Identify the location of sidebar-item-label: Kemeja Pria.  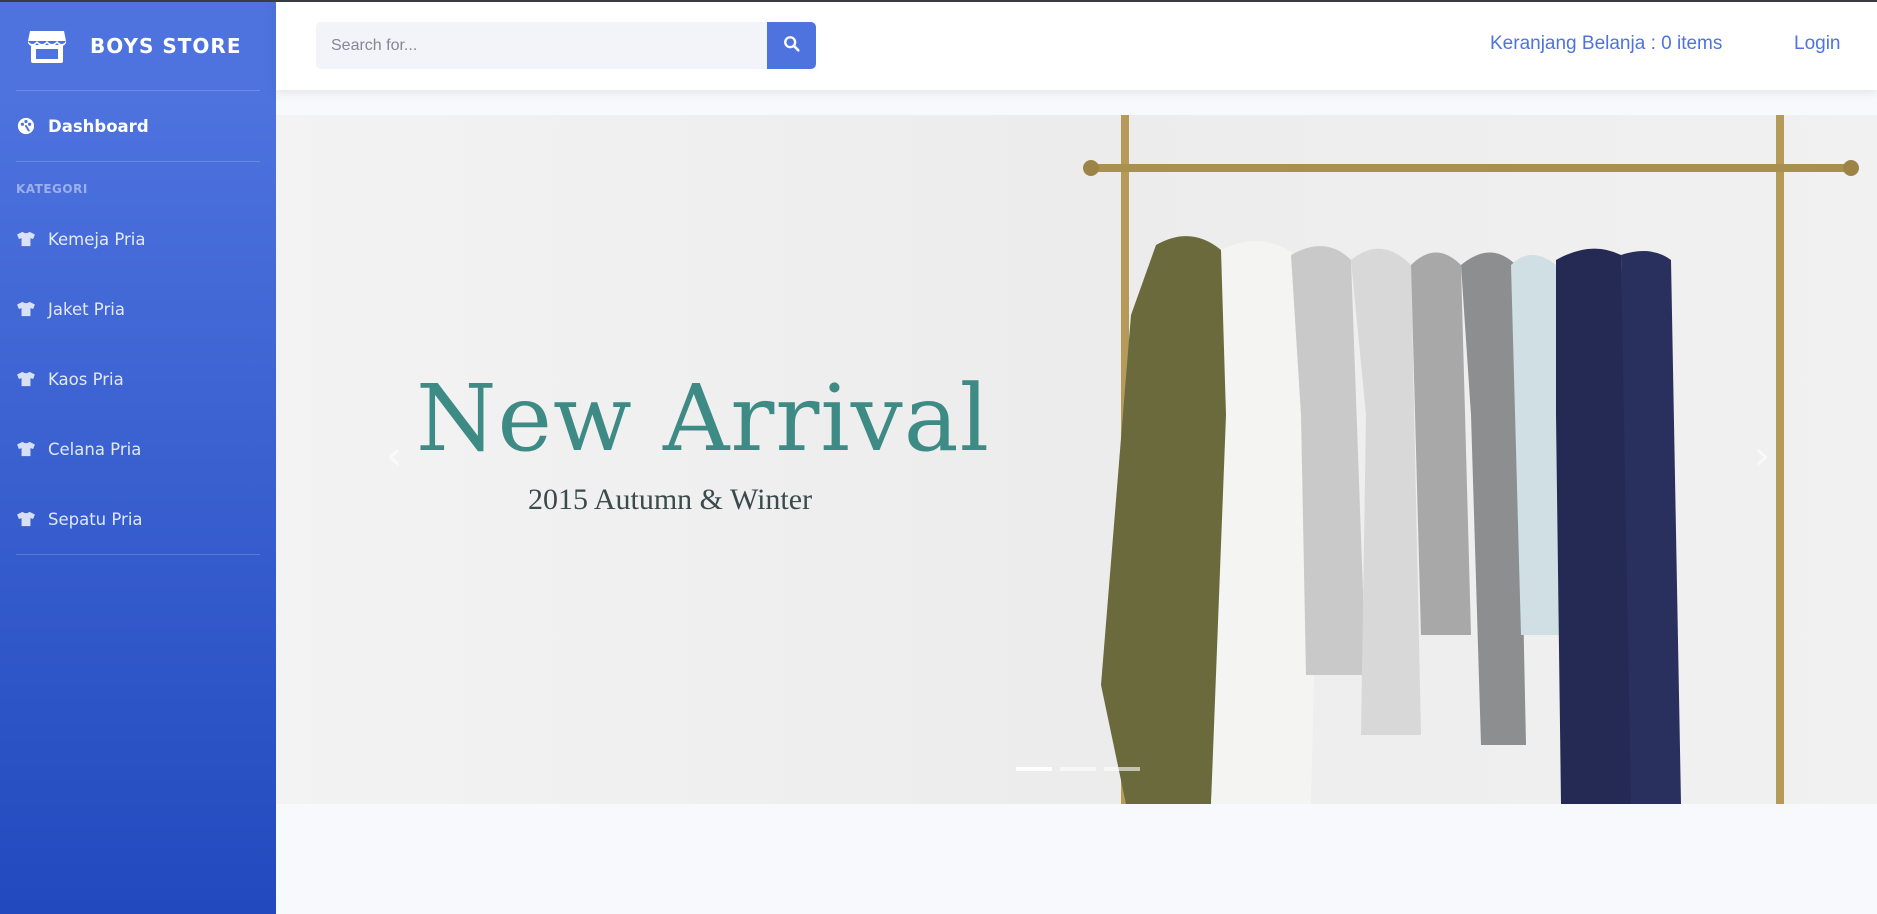
(97, 239).